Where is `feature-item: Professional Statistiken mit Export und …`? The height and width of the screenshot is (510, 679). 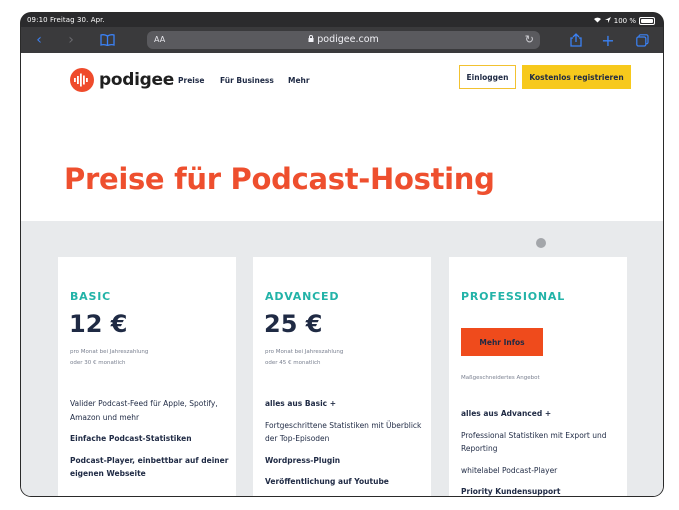 feature-item: Professional Statistiken mit Export und … is located at coordinates (534, 442).